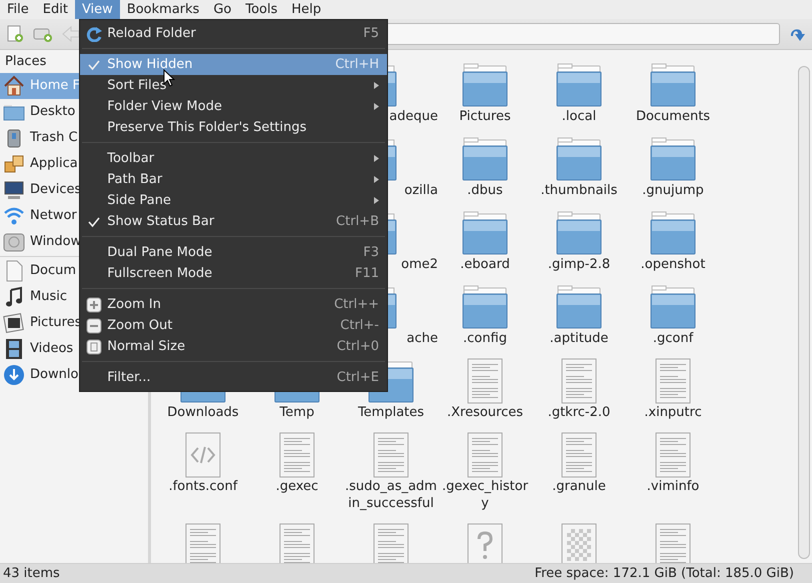  I want to click on file-name: ache, so click(422, 338).